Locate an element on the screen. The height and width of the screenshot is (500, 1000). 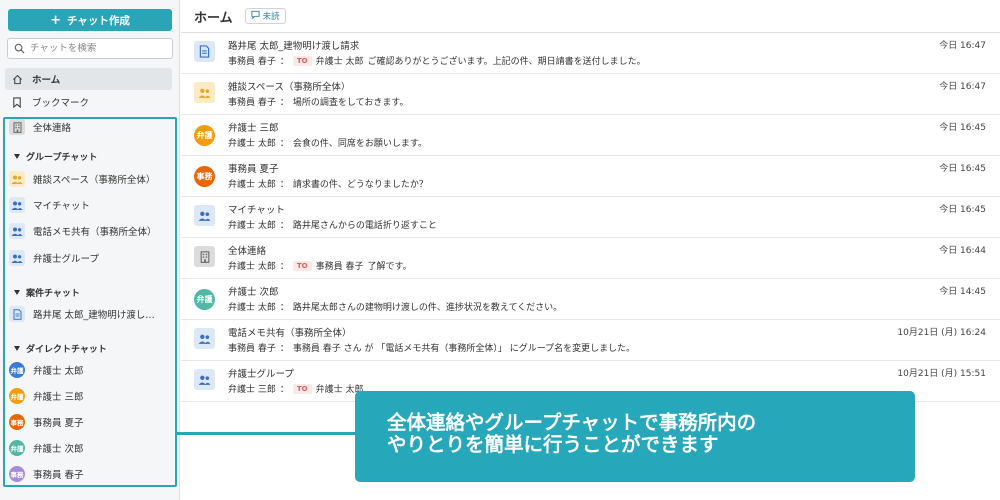
message-text: 了解です。 is located at coordinates (389, 267).